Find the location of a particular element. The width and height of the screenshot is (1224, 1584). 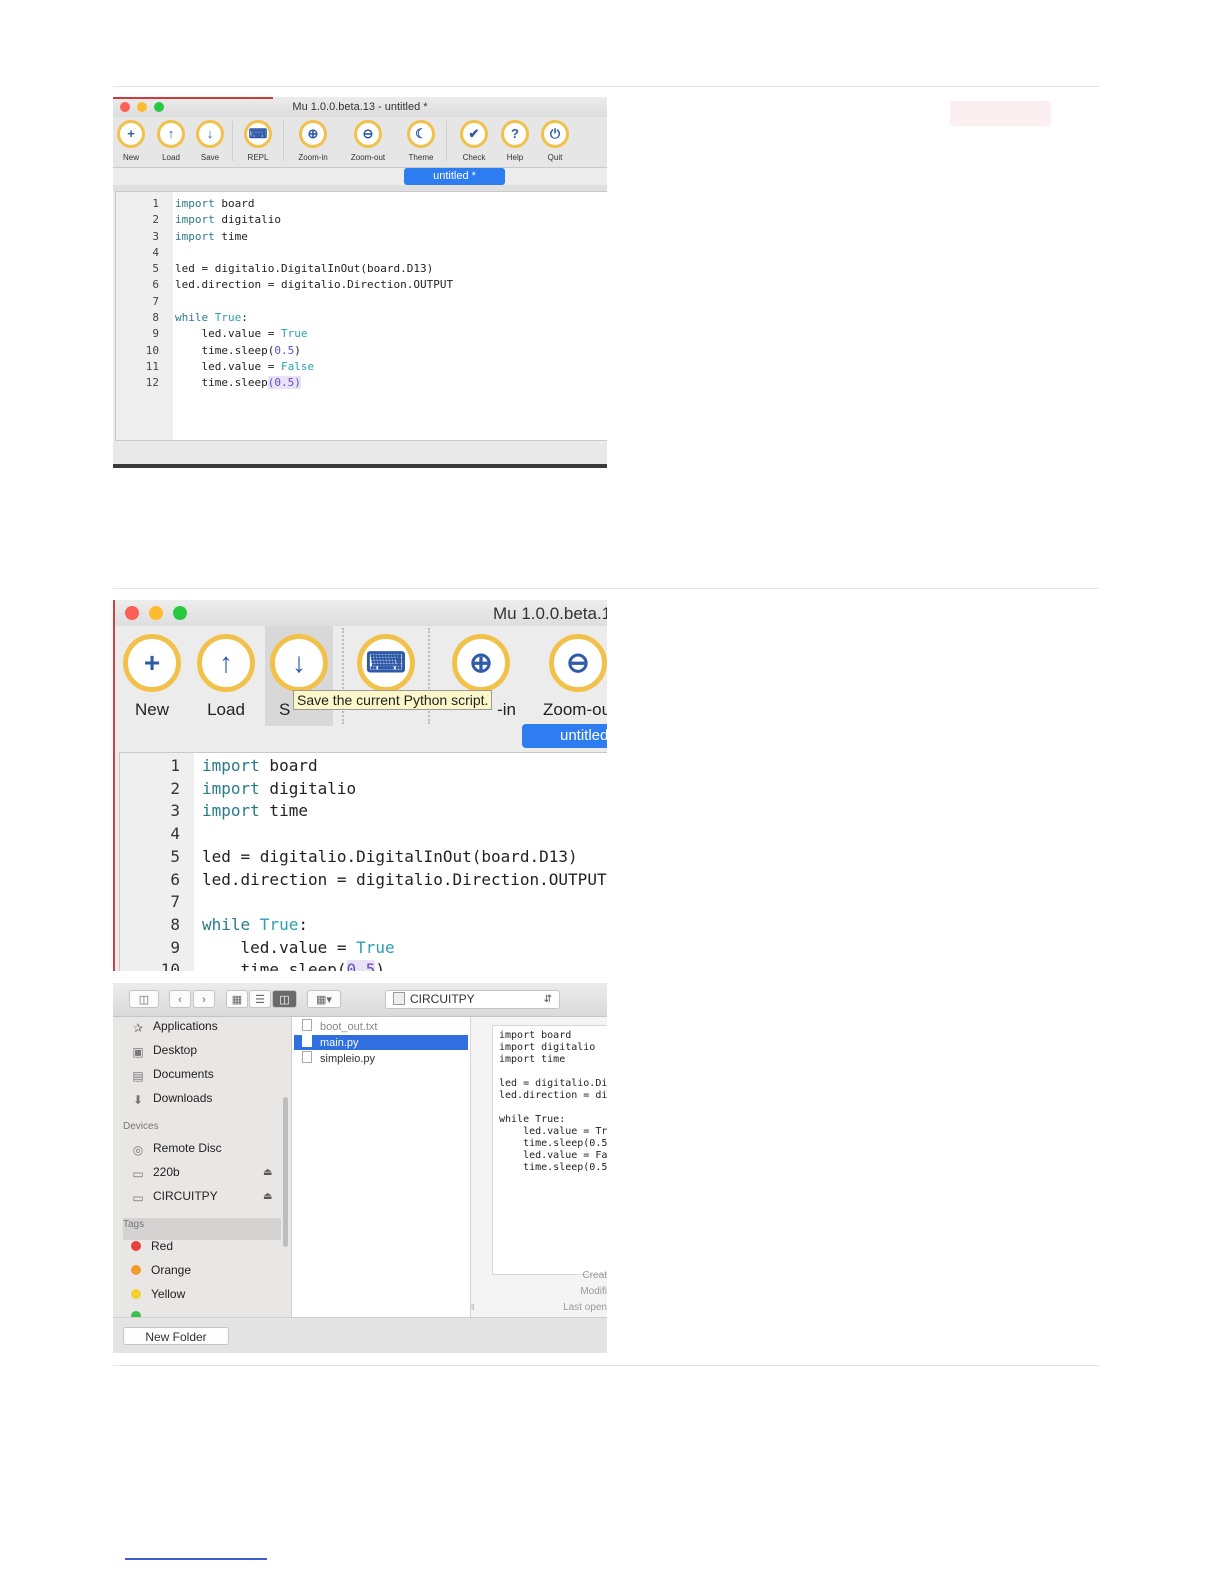

sidebar-item-applications: ✰ Applications is located at coordinates (174, 1026).